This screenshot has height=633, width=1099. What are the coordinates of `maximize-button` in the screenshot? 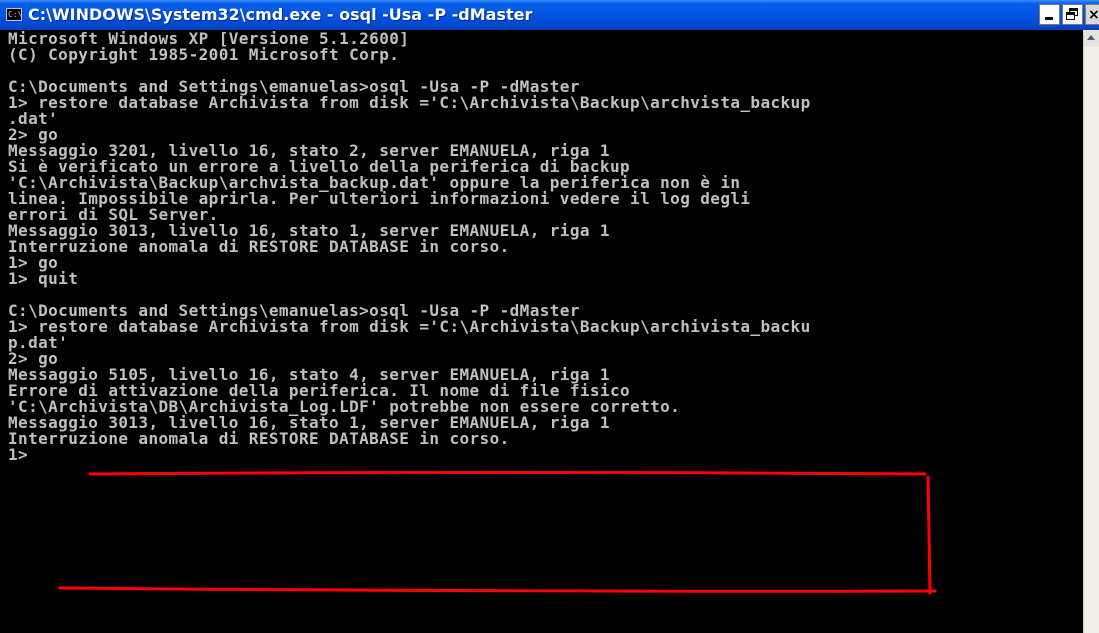 It's located at (1072, 14).